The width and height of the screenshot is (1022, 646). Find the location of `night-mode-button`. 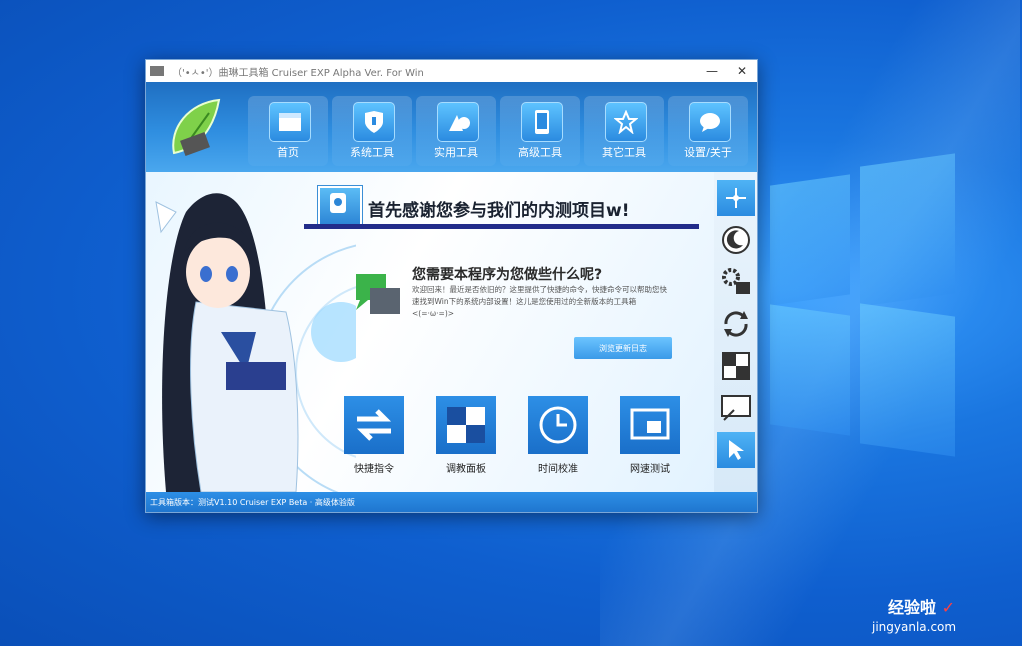

night-mode-button is located at coordinates (736, 240).